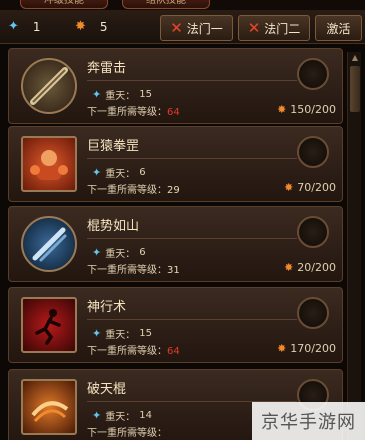 The image size is (365, 440). What do you see at coordinates (103, 26) in the screenshot?
I see `orange-resource-count: 5` at bounding box center [103, 26].